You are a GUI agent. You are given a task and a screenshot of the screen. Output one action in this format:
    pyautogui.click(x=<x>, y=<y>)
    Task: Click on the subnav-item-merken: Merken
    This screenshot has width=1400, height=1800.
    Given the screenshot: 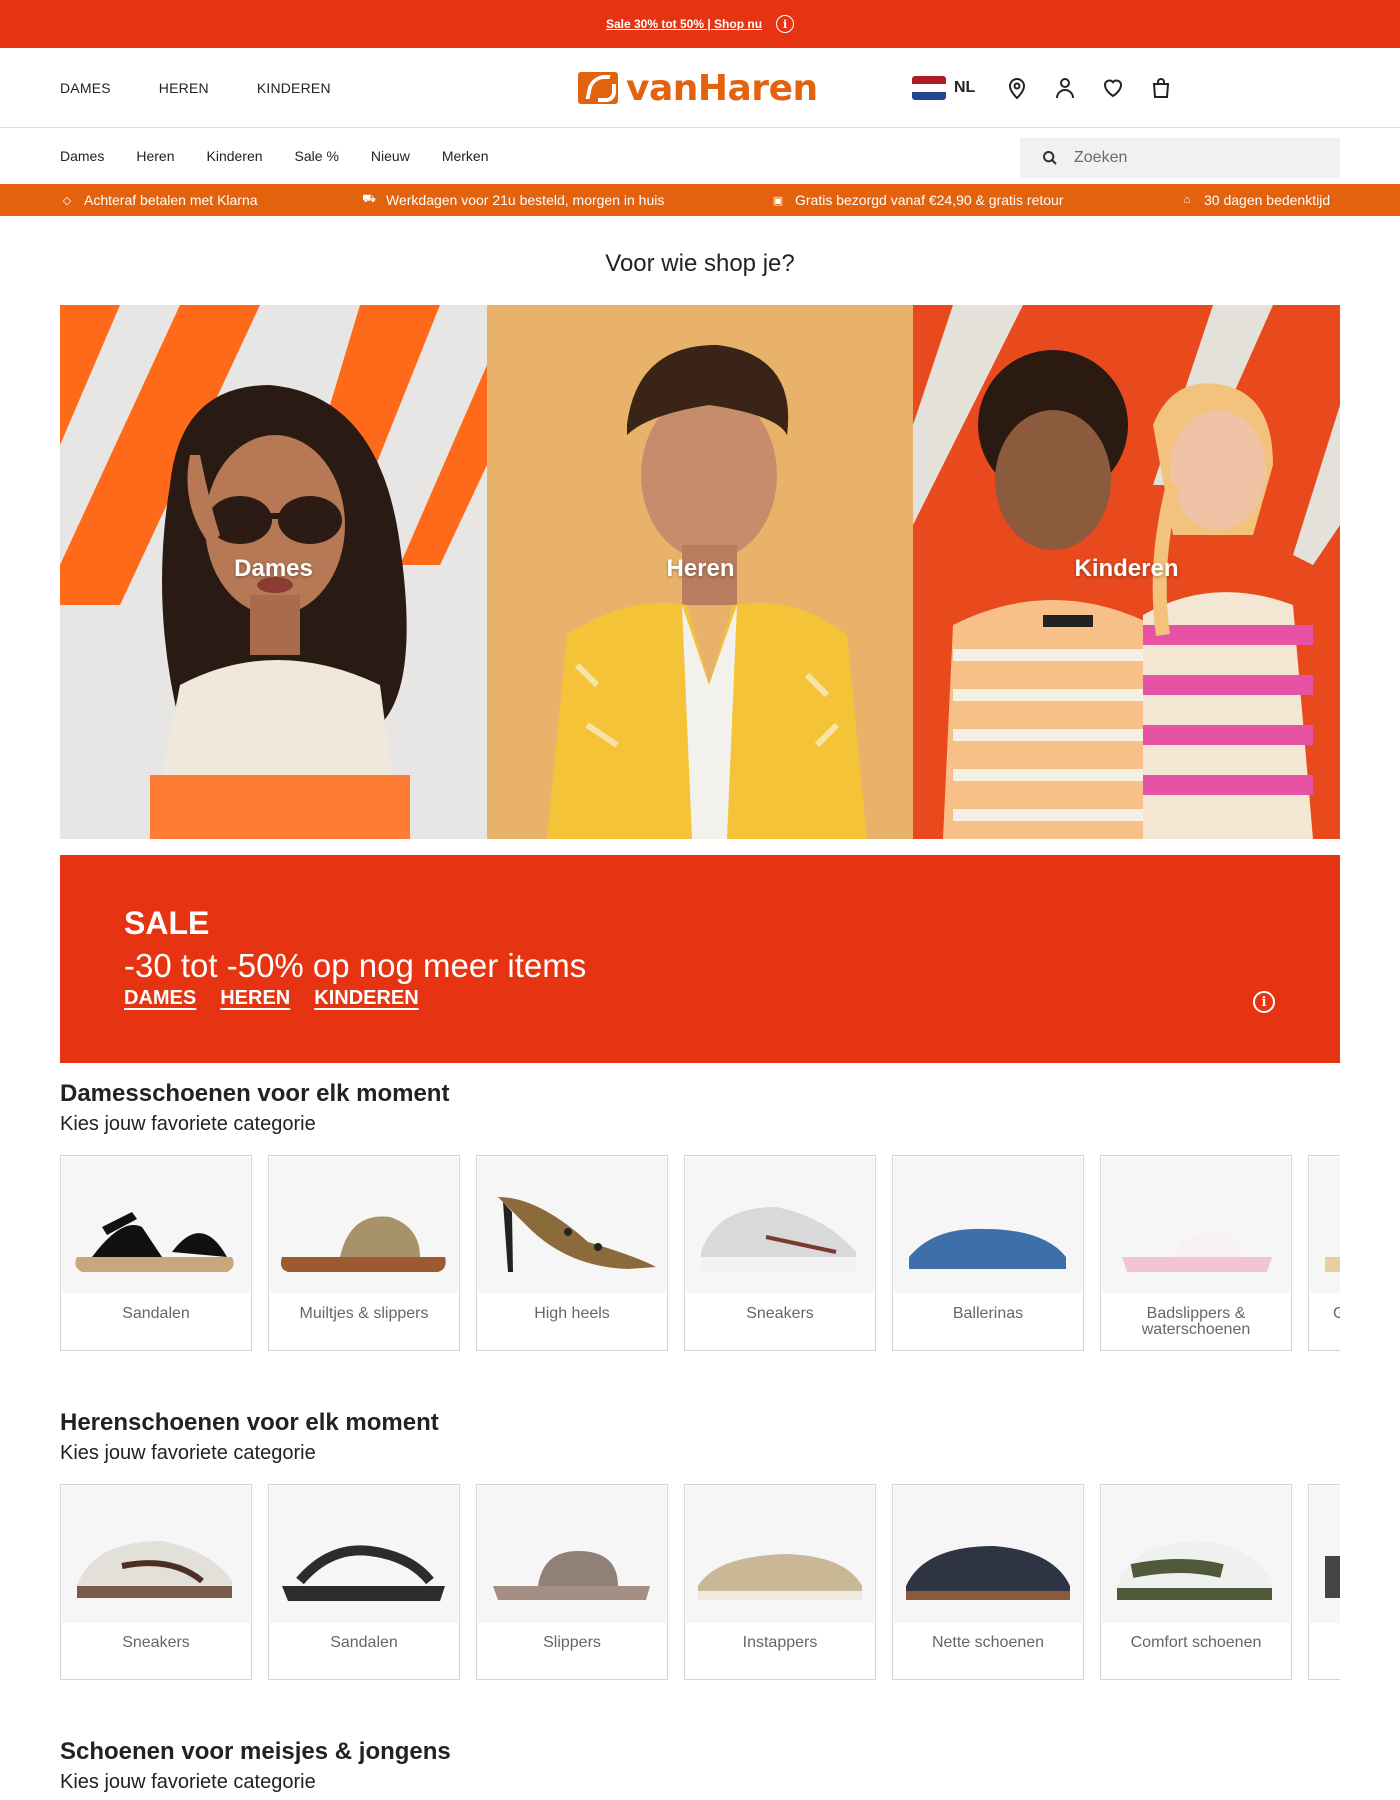 What is the action you would take?
    pyautogui.click(x=465, y=156)
    